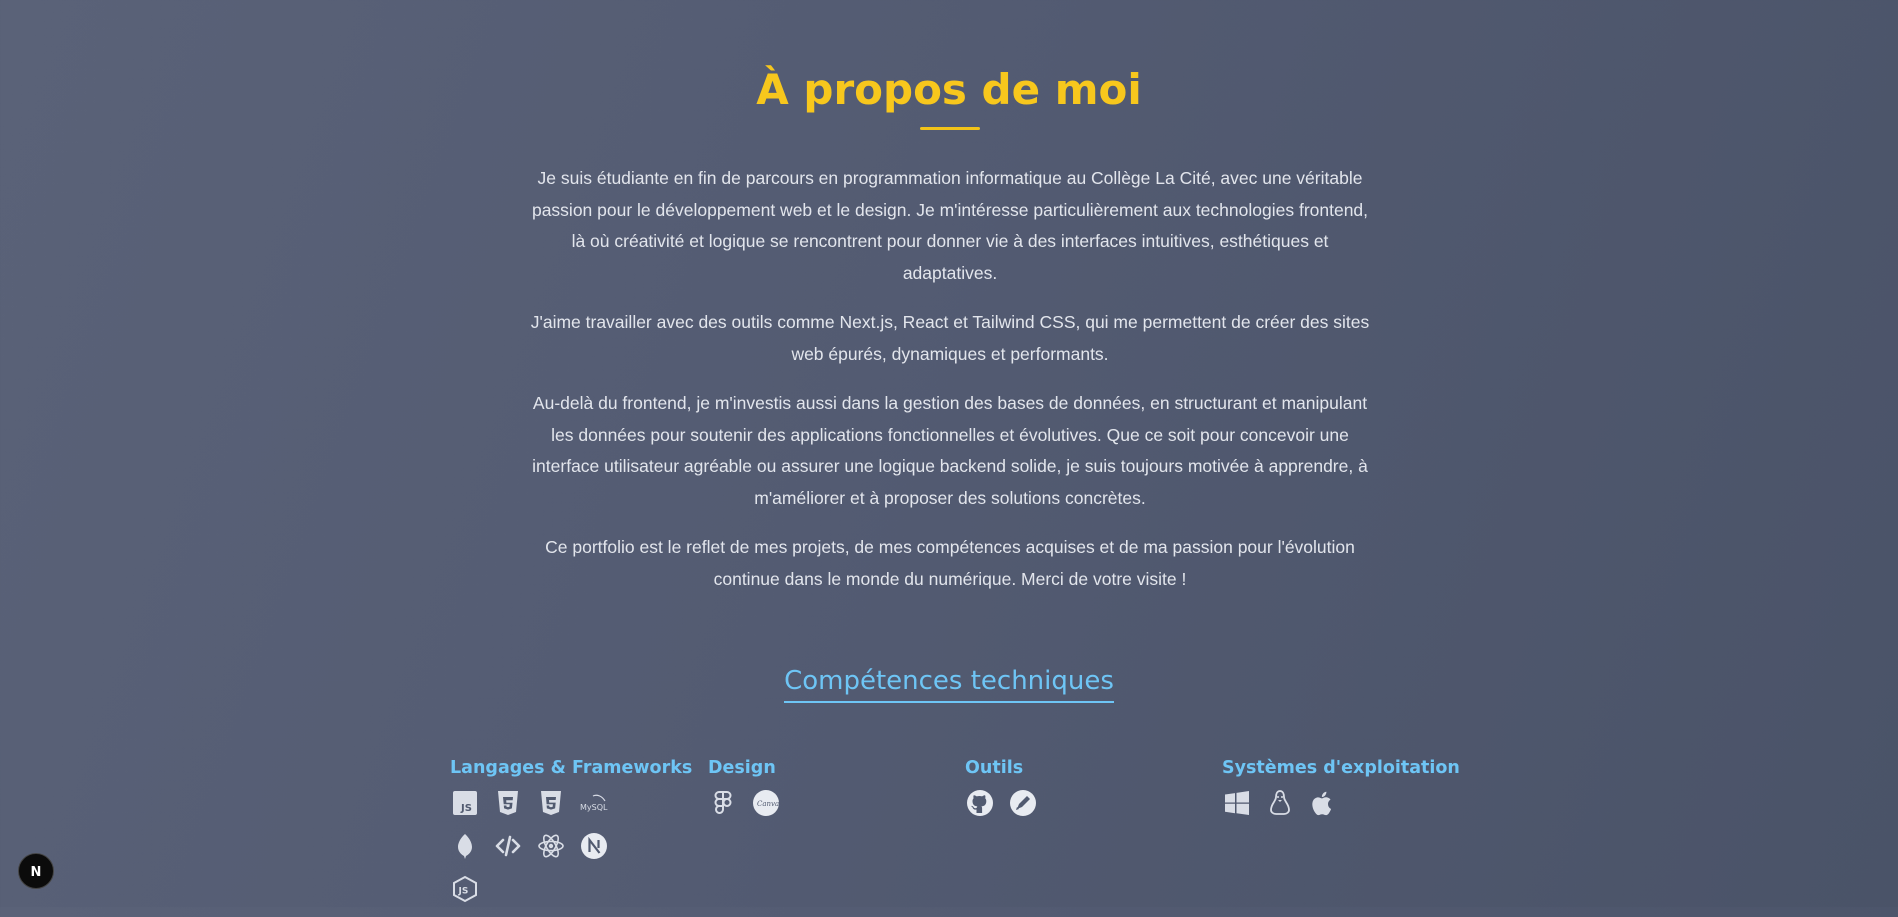  Describe the element at coordinates (571, 768) in the screenshot. I see `category-title: Langages & Frameworks` at that location.